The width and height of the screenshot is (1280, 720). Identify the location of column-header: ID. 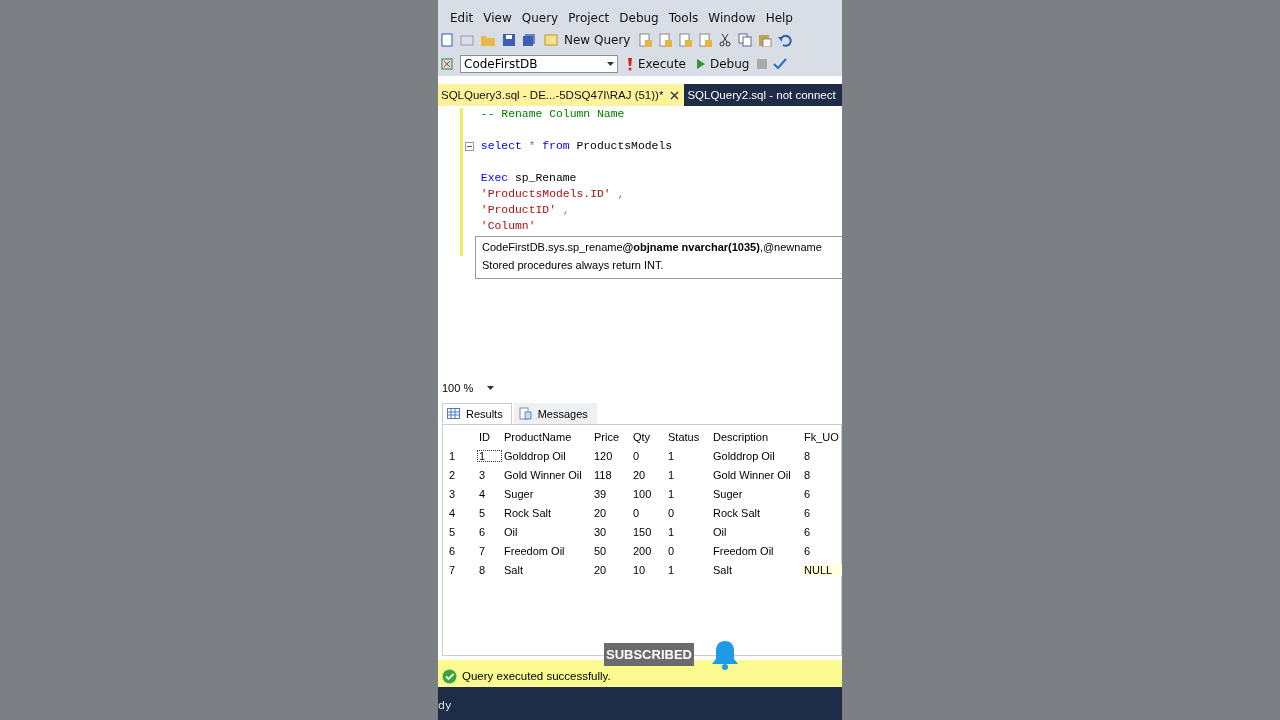
(489, 436).